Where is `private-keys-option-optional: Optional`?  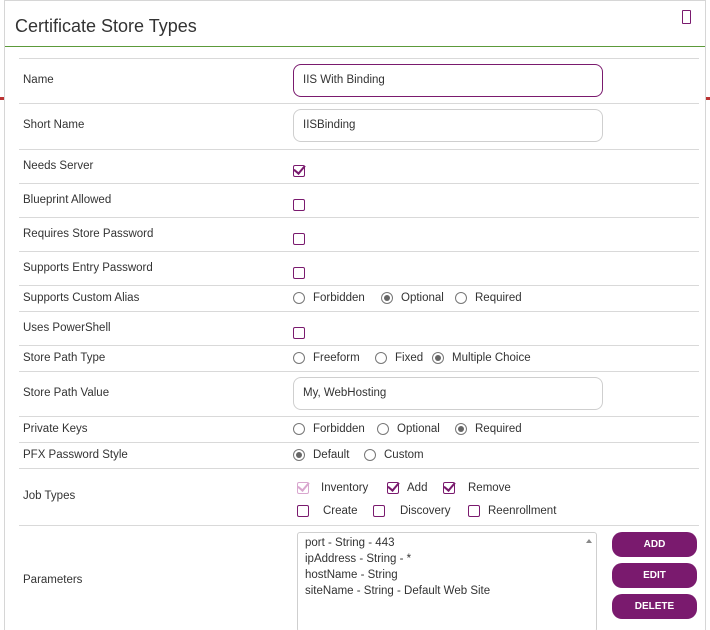
private-keys-option-optional: Optional is located at coordinates (408, 429).